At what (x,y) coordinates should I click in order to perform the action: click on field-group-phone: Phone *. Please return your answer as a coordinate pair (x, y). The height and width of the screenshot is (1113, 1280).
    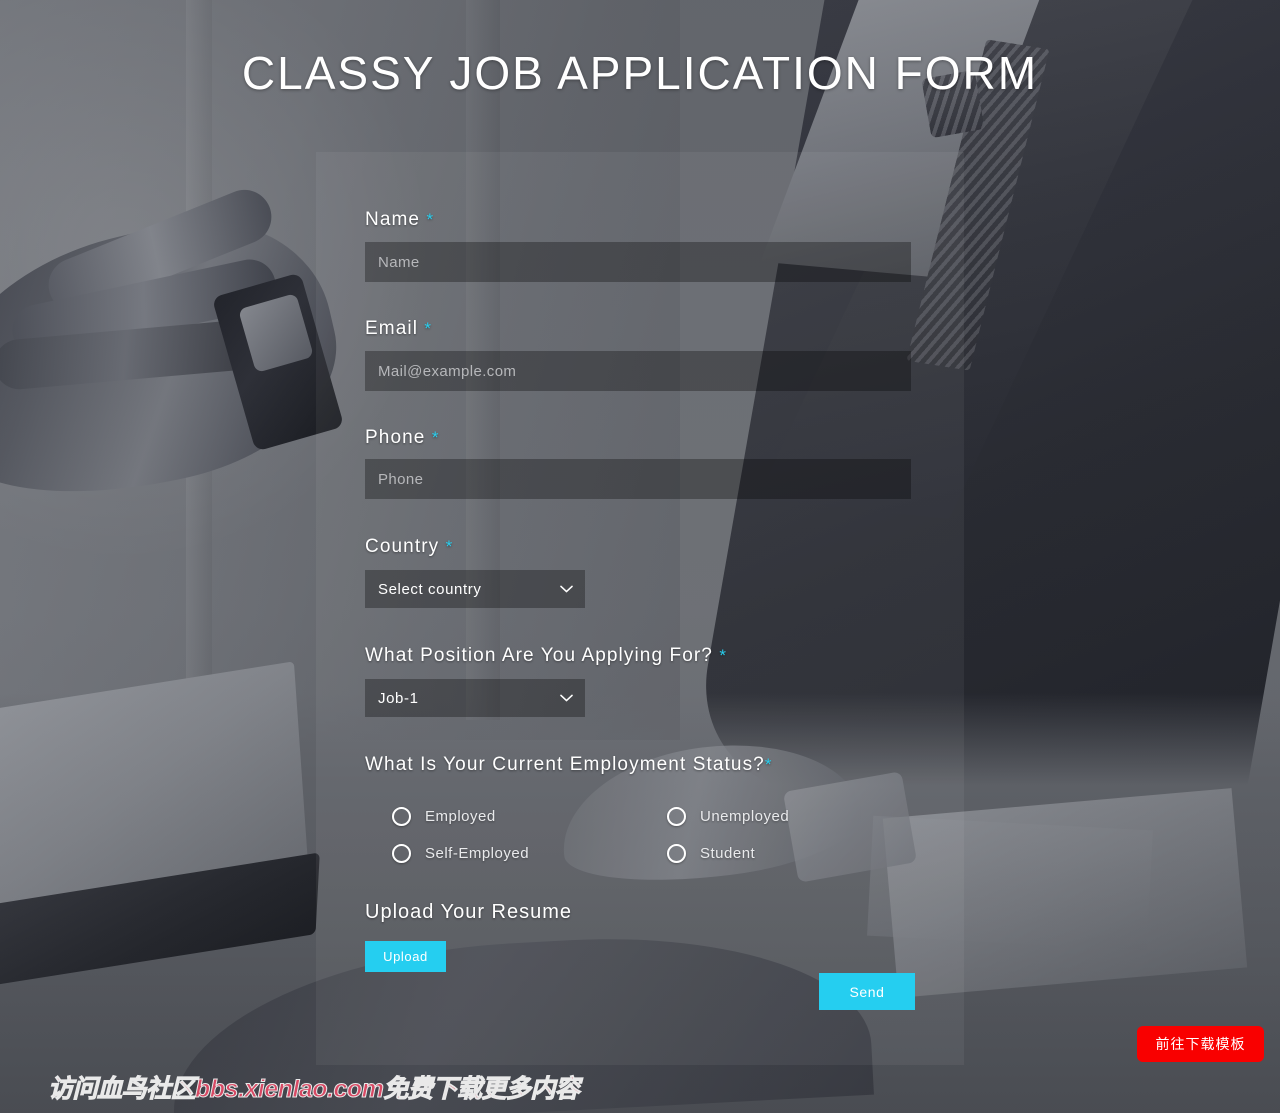
    Looking at the image, I should click on (638, 438).